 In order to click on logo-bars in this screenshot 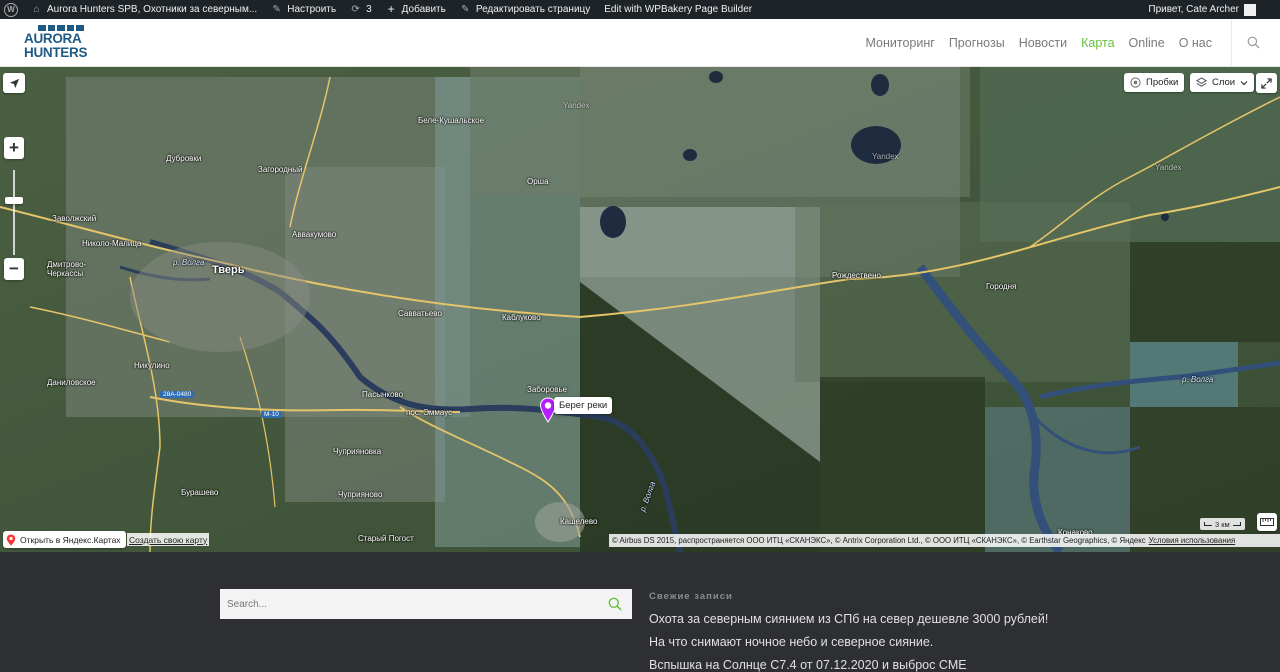, I will do `click(61, 28)`.